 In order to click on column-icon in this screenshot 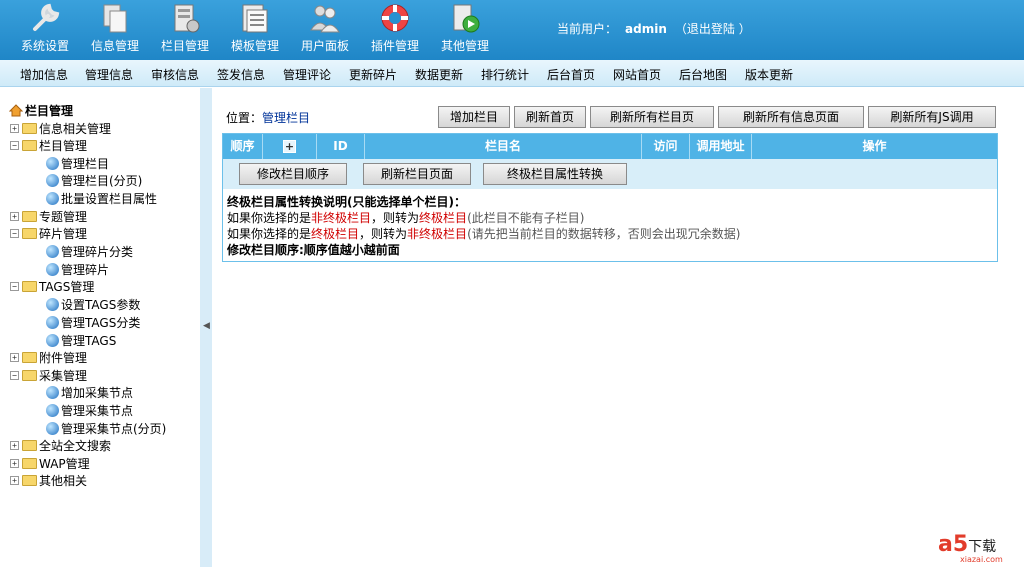, I will do `click(187, 18)`.